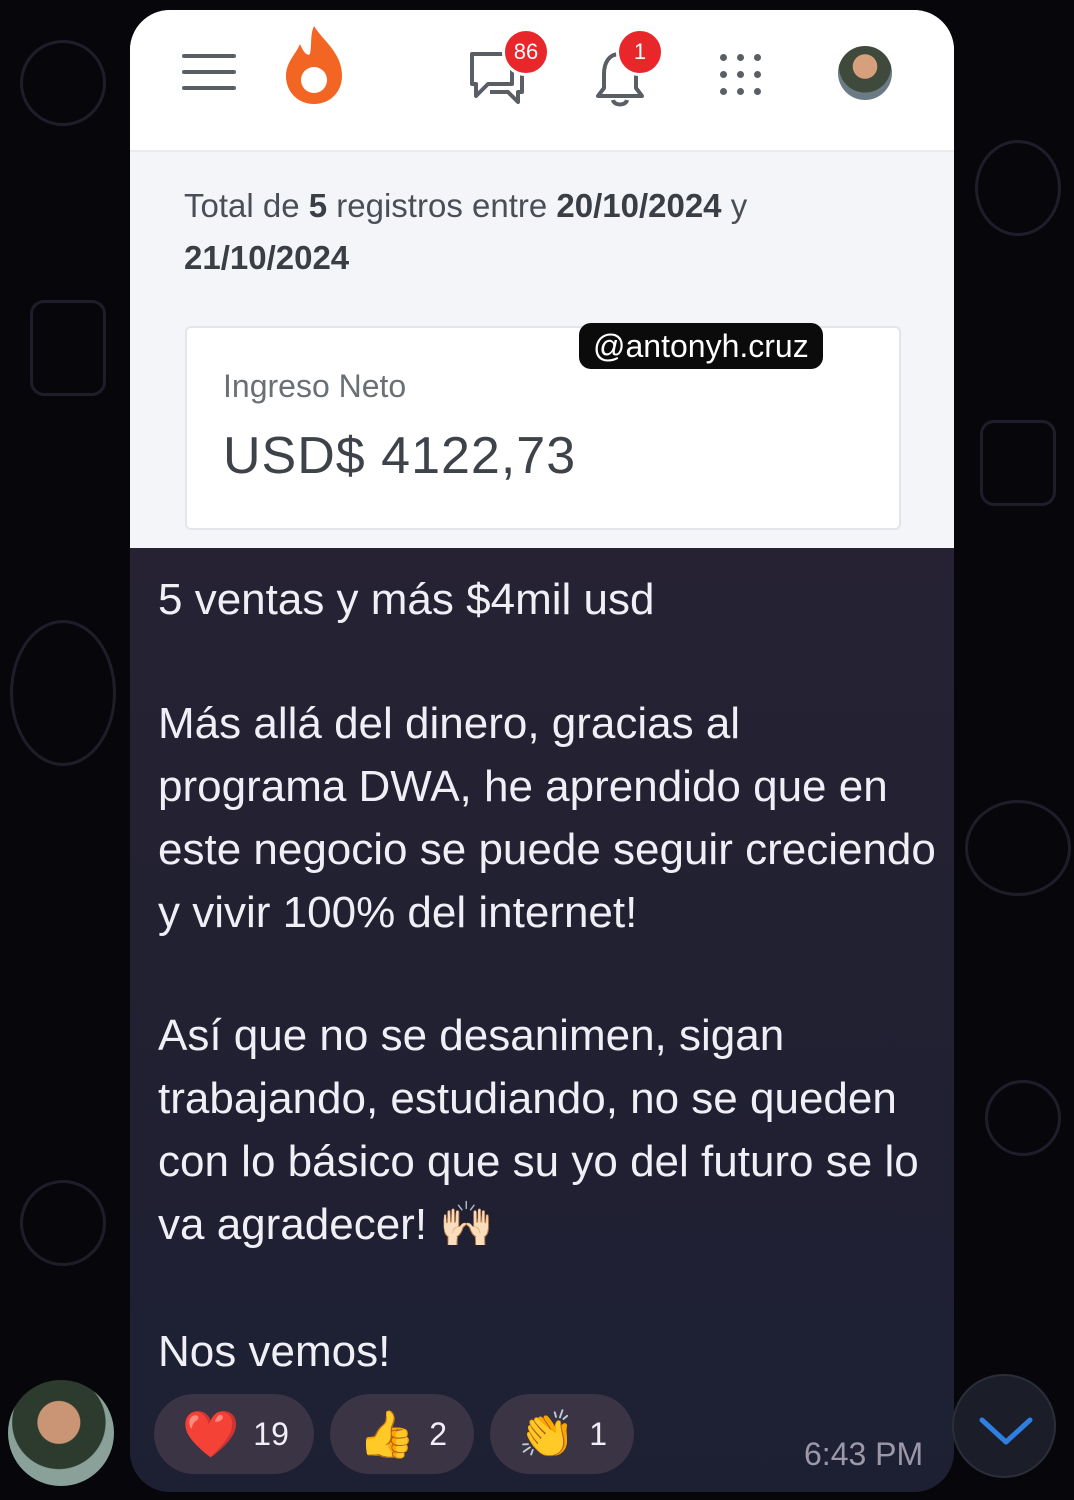 Image resolution: width=1074 pixels, height=1500 pixels. What do you see at coordinates (209, 77) in the screenshot?
I see `hamburger-menu-icon` at bounding box center [209, 77].